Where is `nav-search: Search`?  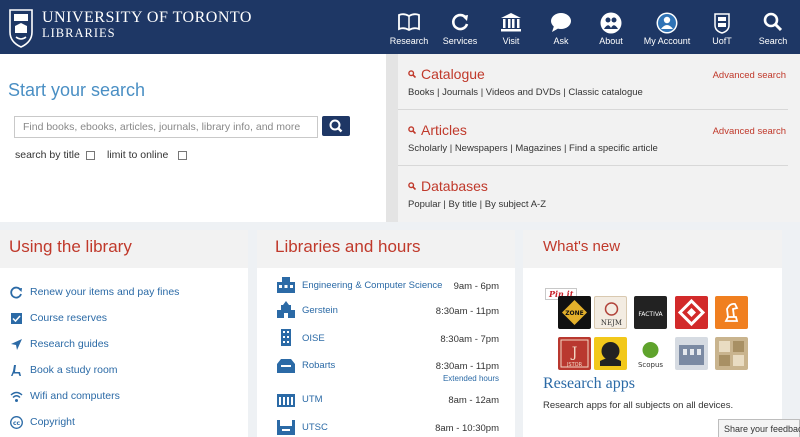
nav-search: Search is located at coordinates (771, 27).